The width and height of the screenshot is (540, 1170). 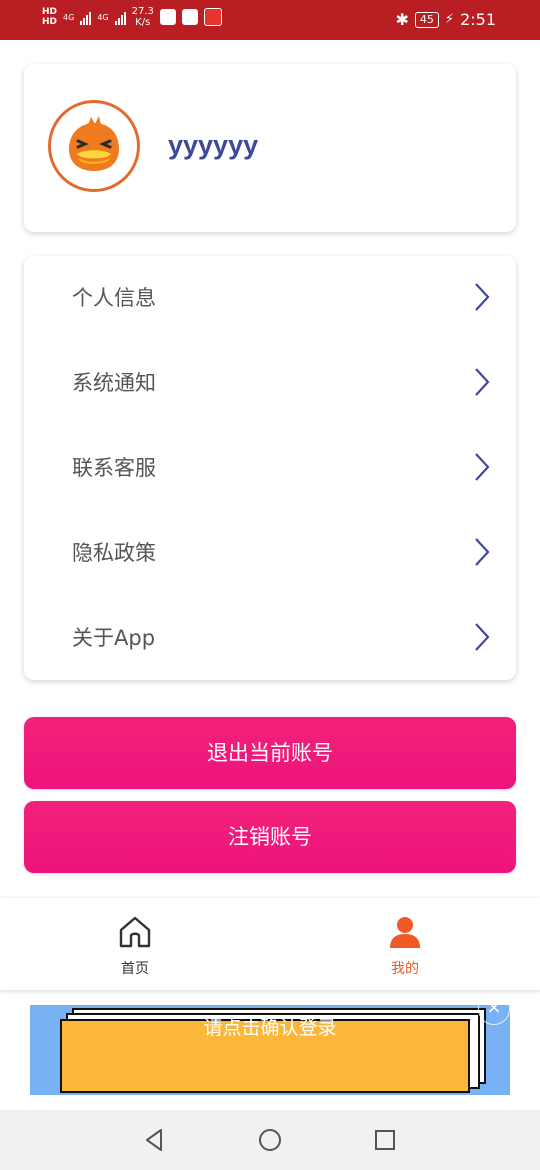 What do you see at coordinates (426, 19) in the screenshot?
I see `battery-icon: 45` at bounding box center [426, 19].